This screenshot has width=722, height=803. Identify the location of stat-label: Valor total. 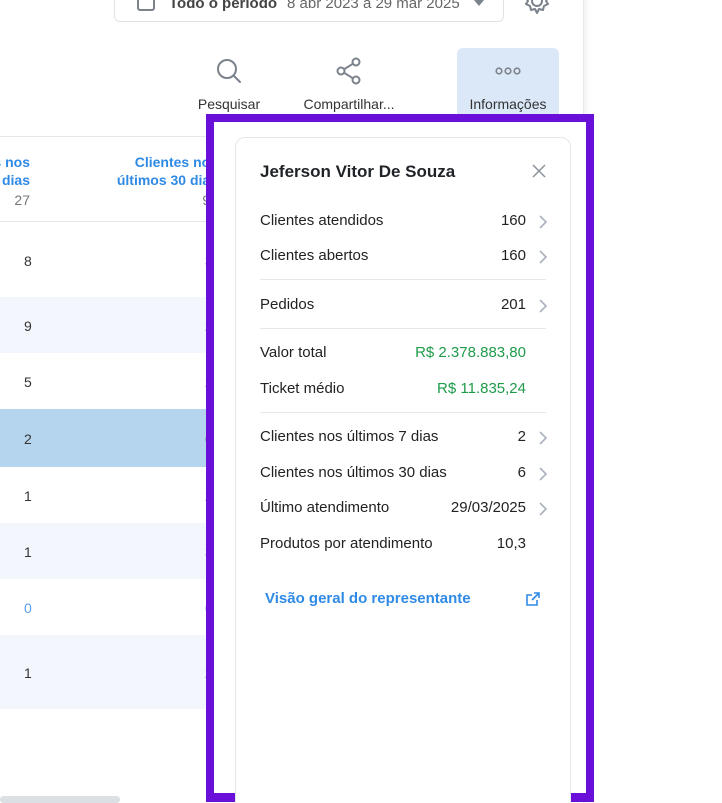
(293, 352).